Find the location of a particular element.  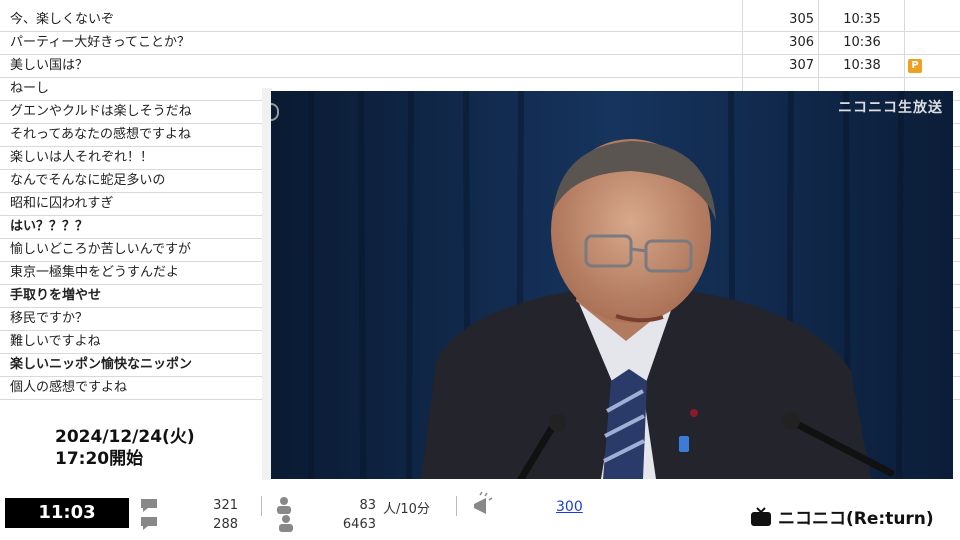

comment-time: 10:35 is located at coordinates (862, 19).